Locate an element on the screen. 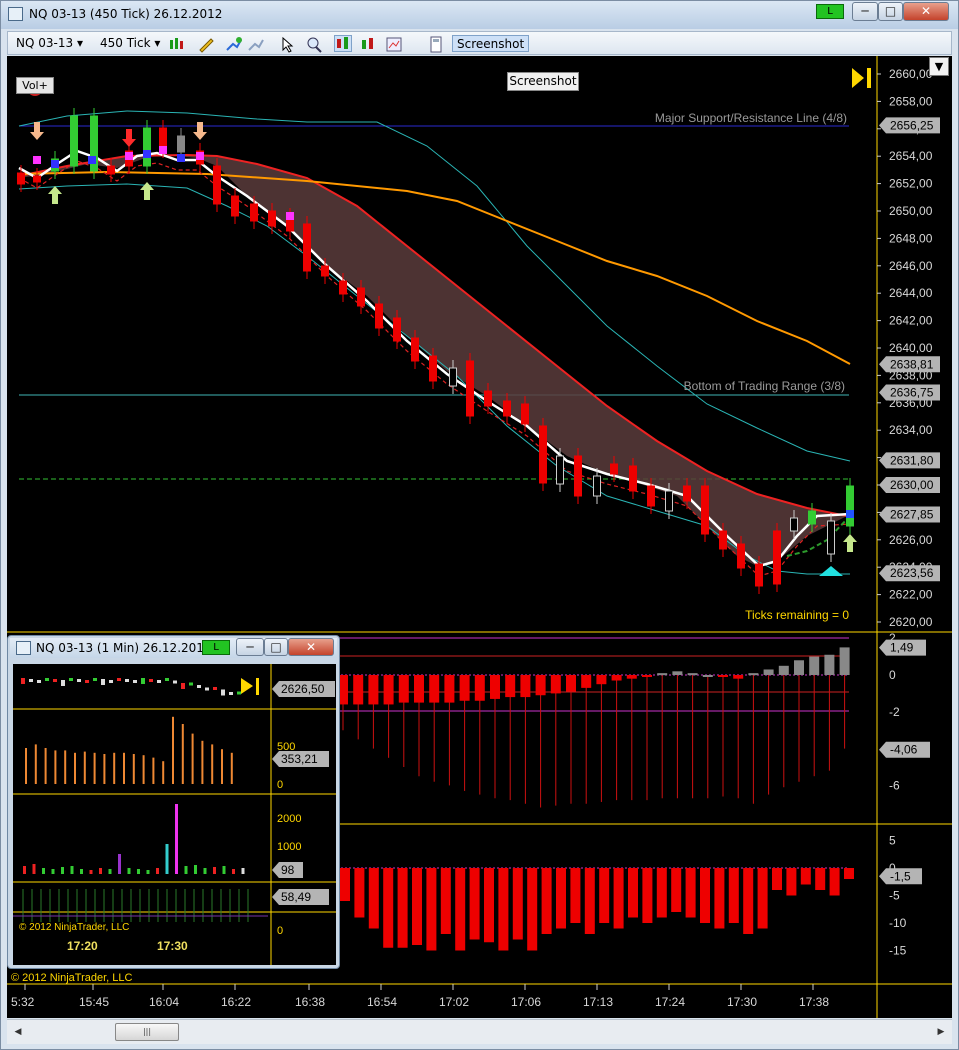 The image size is (959, 1050). data-box-icon is located at coordinates (435, 44).